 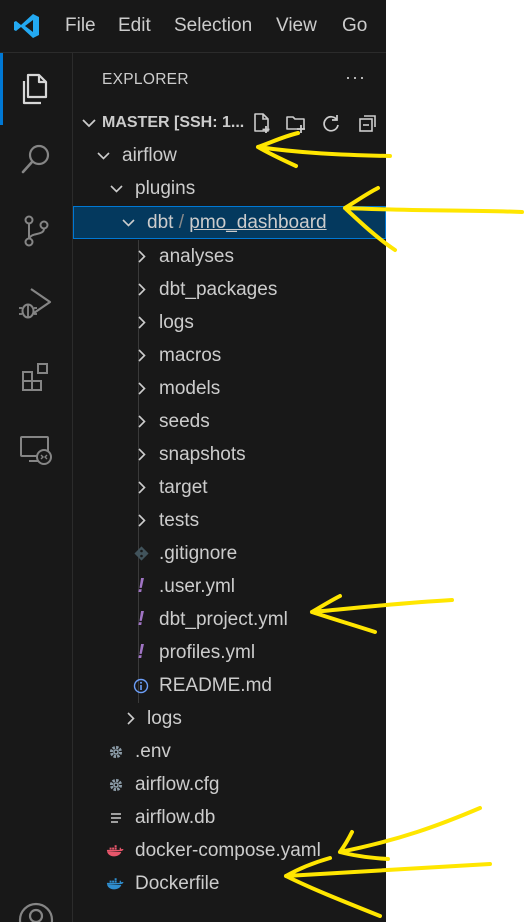 What do you see at coordinates (262, 123) in the screenshot?
I see `new-file-icon` at bounding box center [262, 123].